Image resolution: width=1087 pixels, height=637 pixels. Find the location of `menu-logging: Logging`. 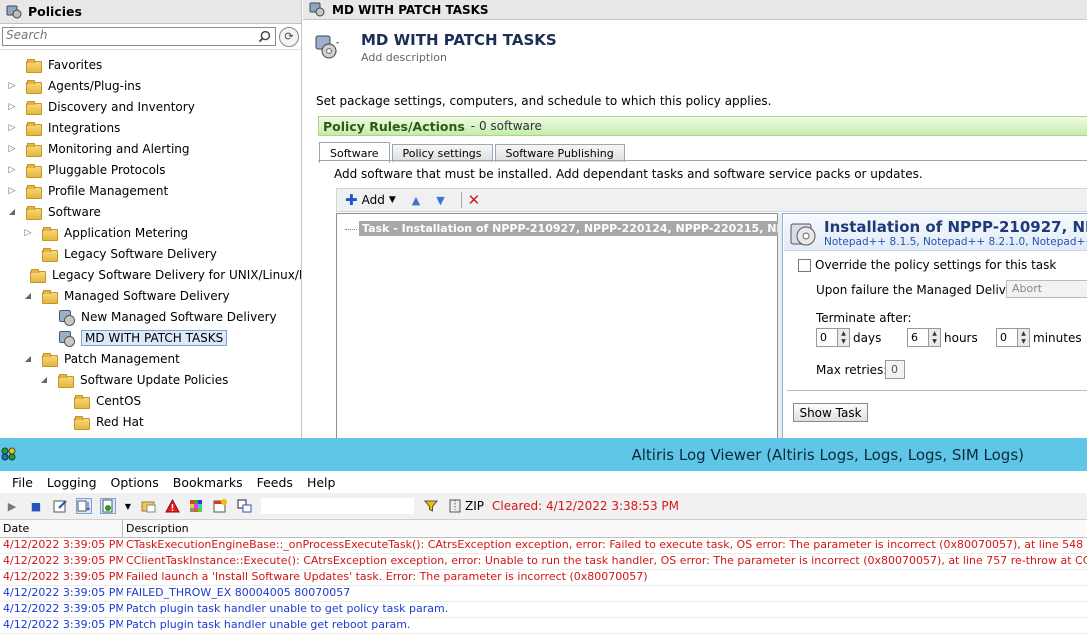

menu-logging: Logging is located at coordinates (72, 482).